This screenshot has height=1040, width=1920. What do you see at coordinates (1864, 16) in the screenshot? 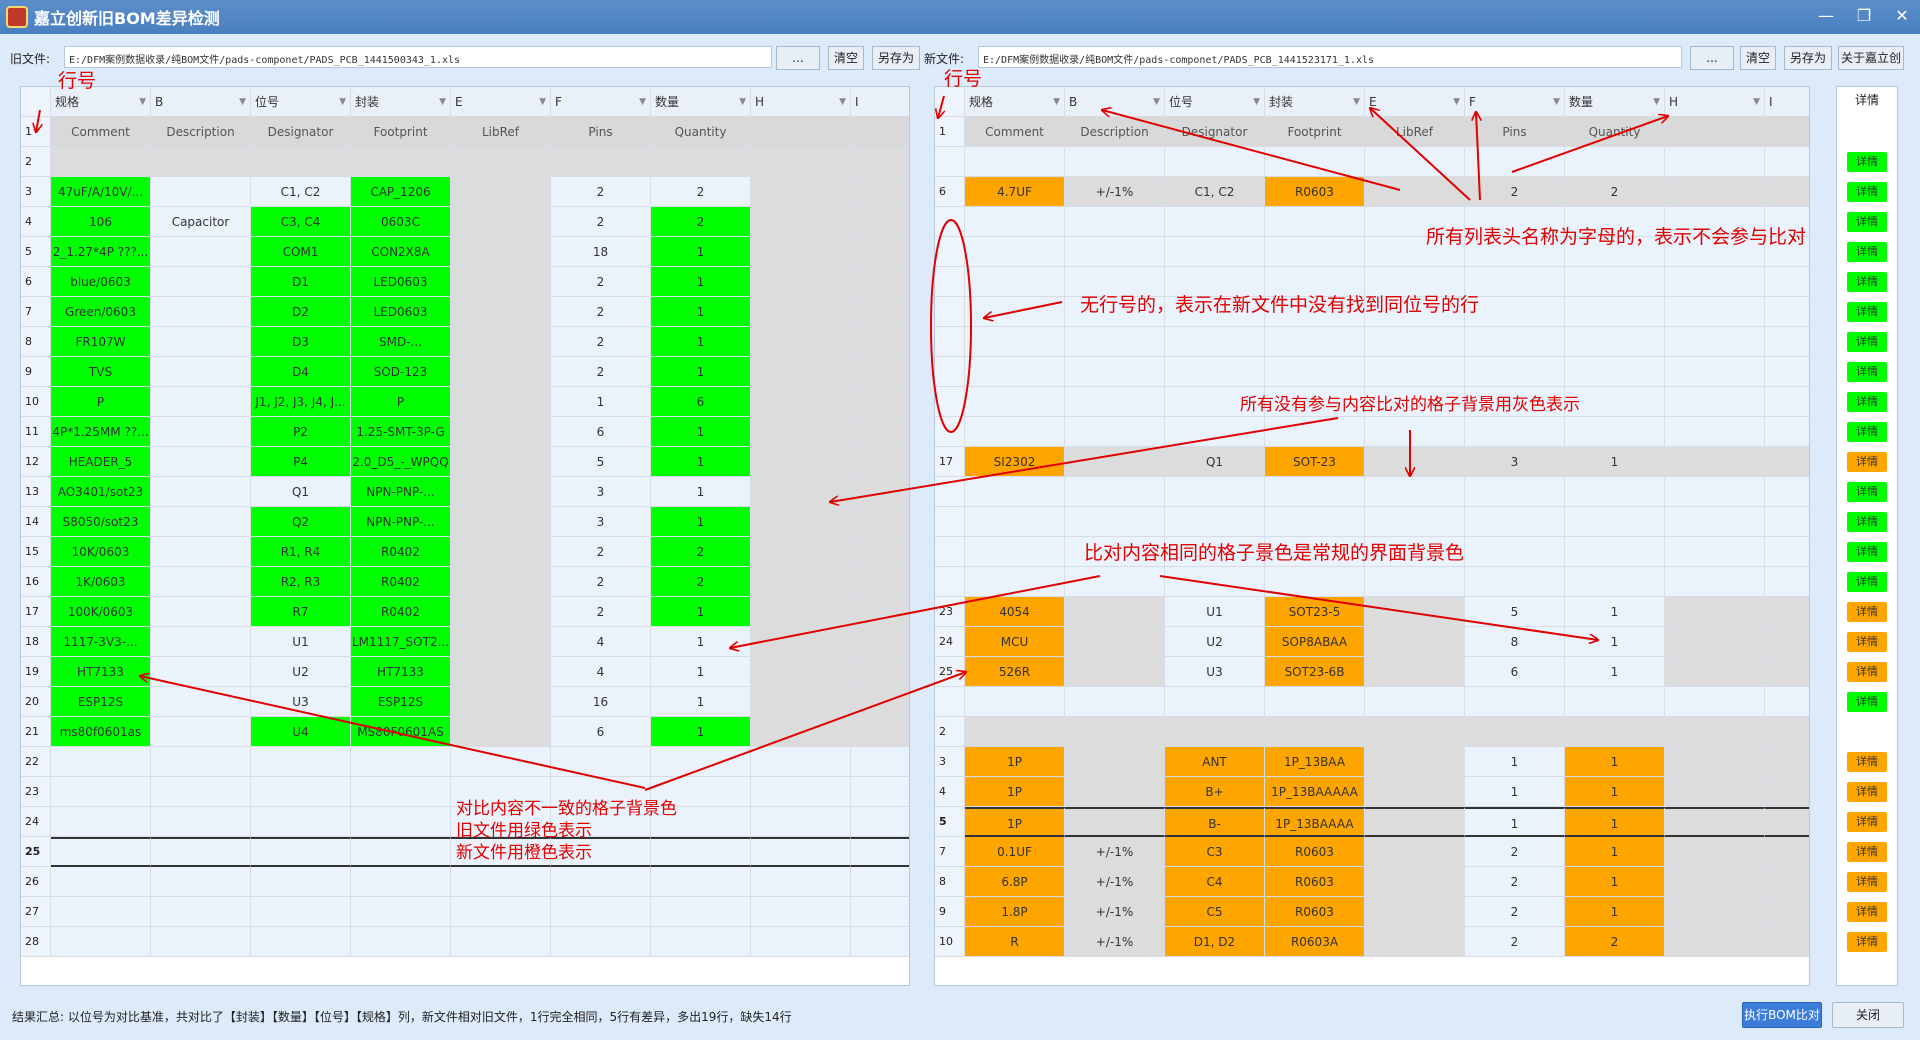
I see `maximize-button: ❐` at bounding box center [1864, 16].